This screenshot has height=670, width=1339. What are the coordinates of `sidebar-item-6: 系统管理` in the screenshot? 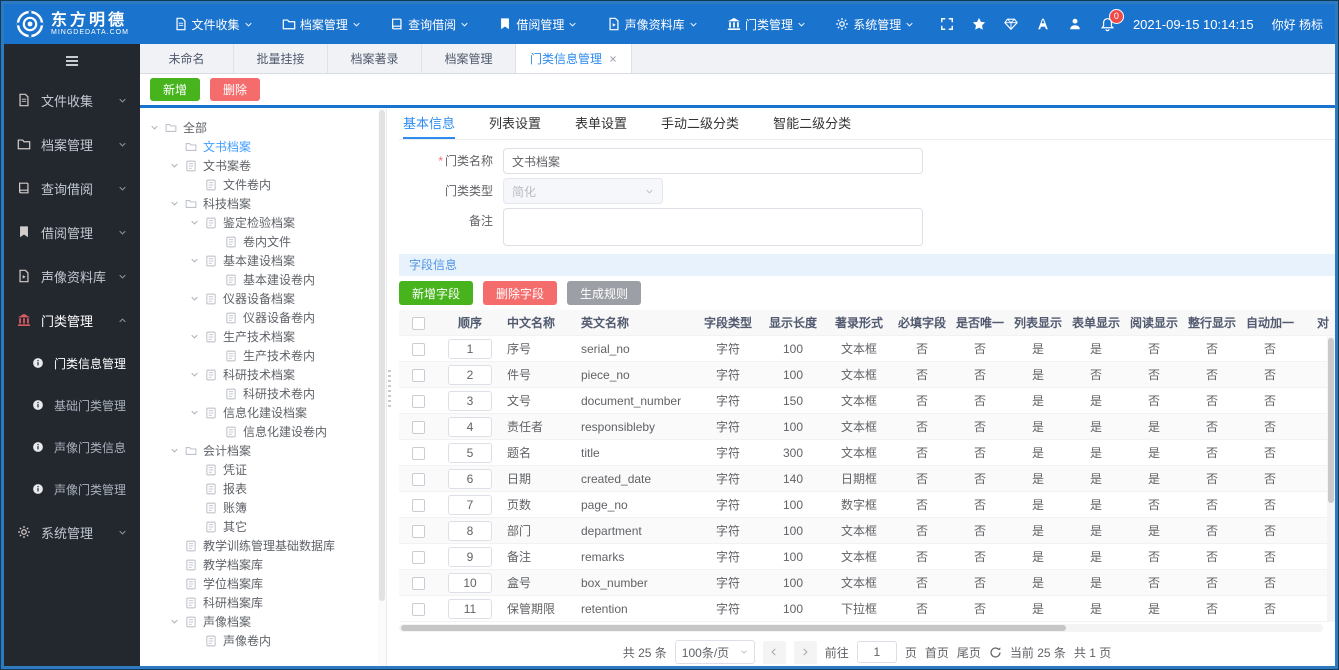 It's located at (72, 532).